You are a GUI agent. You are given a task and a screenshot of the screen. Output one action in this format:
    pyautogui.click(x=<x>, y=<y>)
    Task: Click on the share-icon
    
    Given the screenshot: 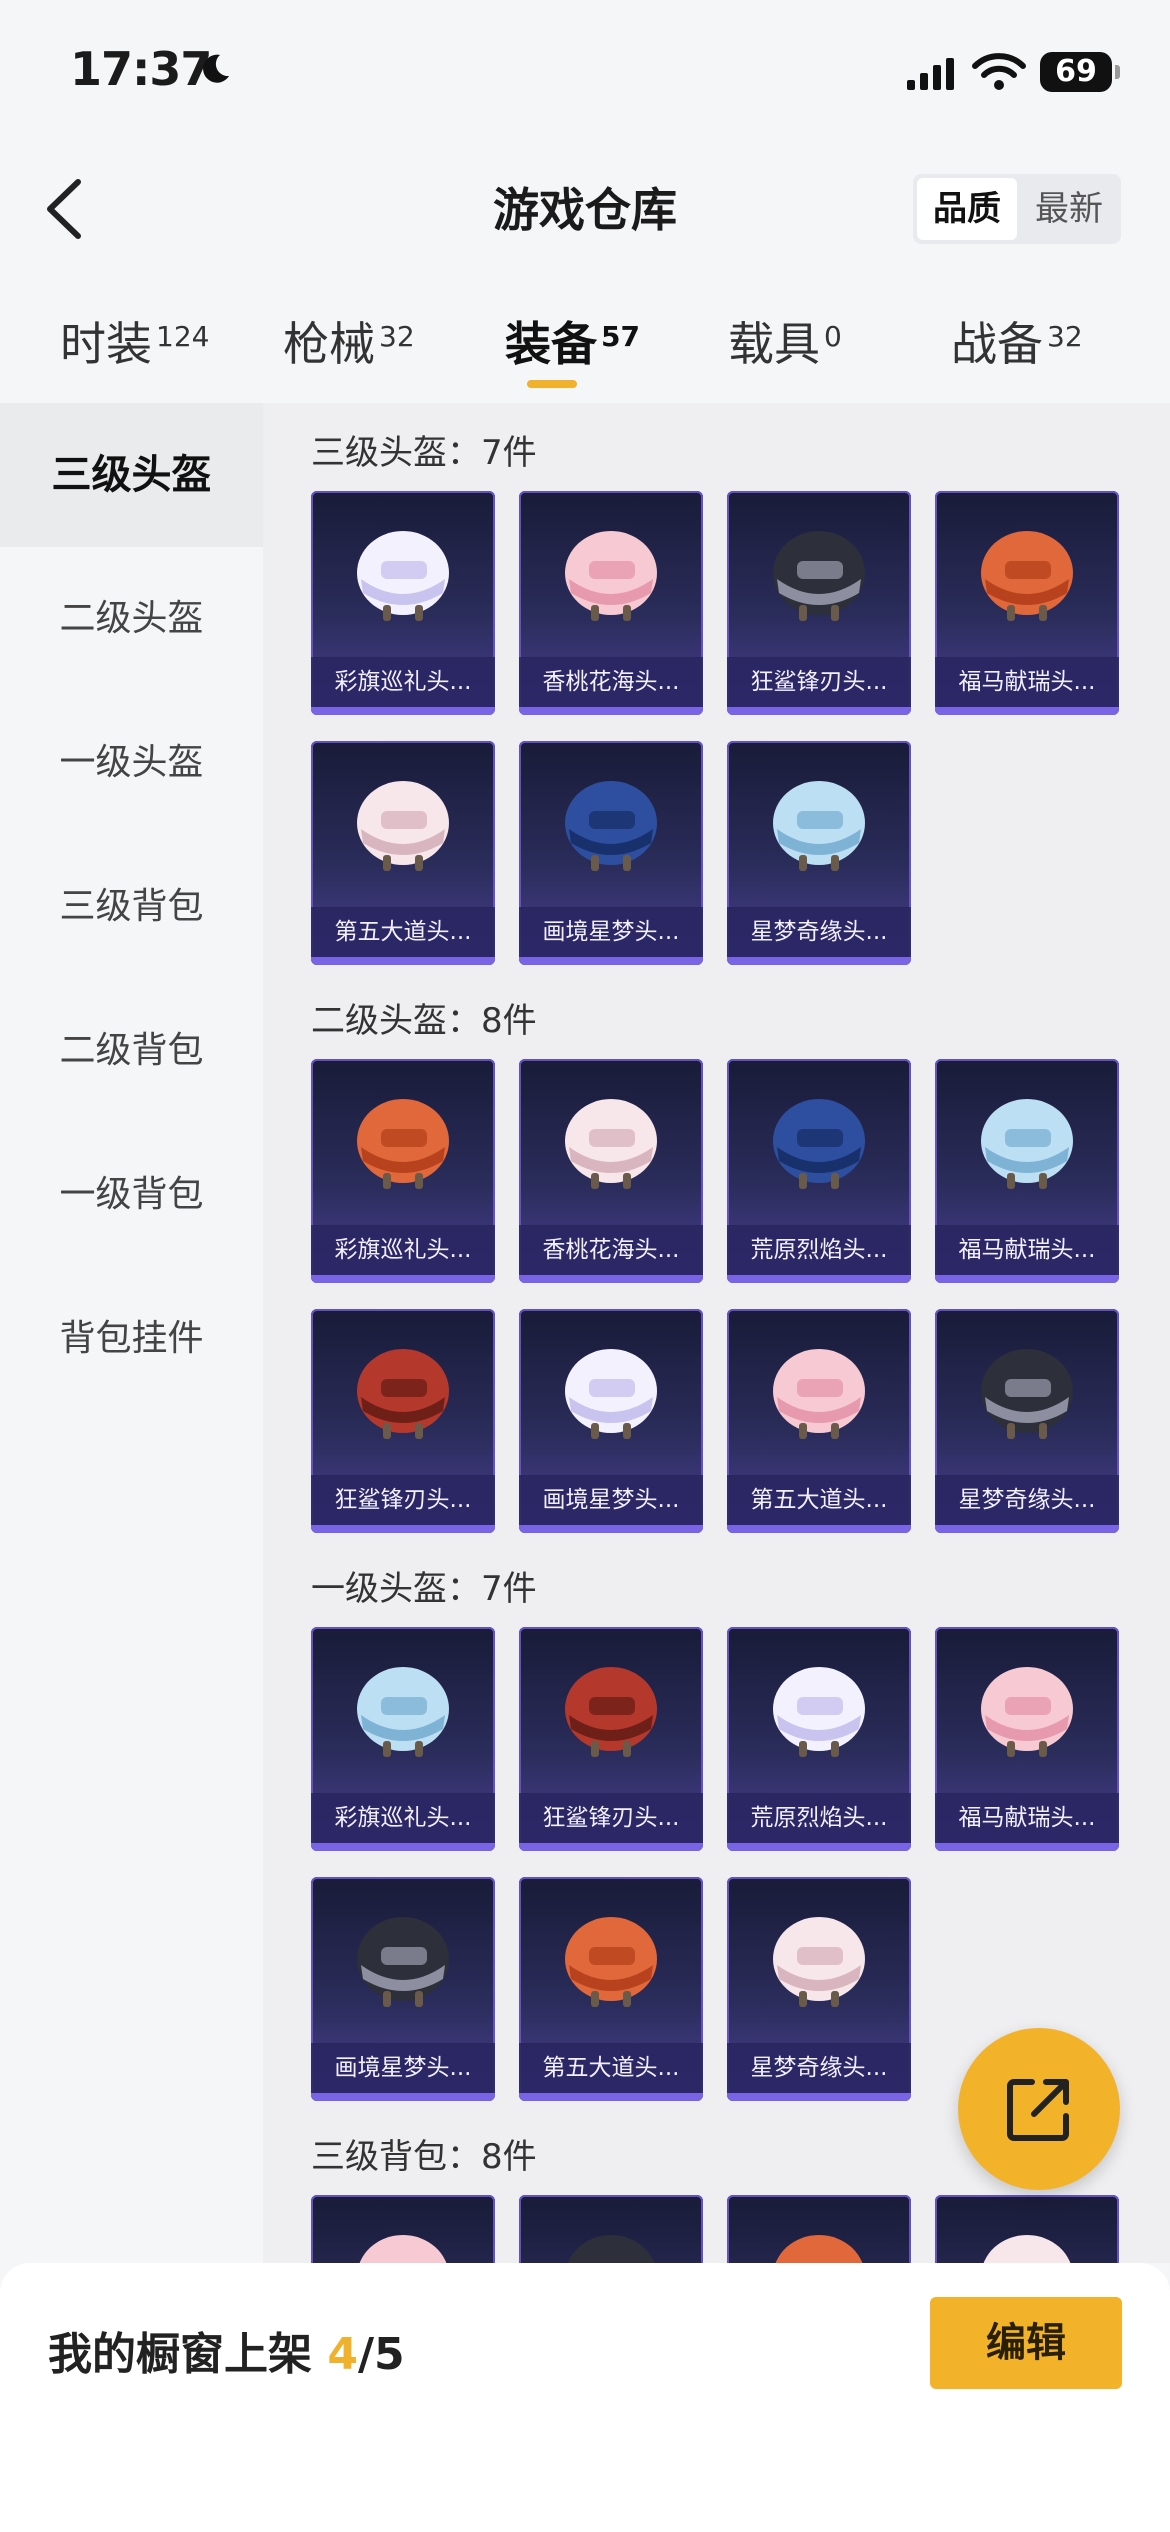 What is the action you would take?
    pyautogui.click(x=1038, y=2110)
    